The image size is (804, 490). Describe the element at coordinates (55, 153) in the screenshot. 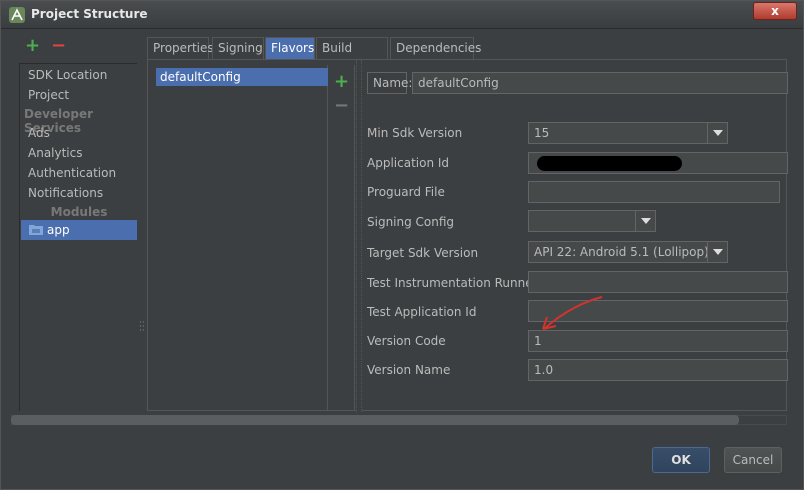

I see `sidebar-item-analytics: Analytics` at that location.